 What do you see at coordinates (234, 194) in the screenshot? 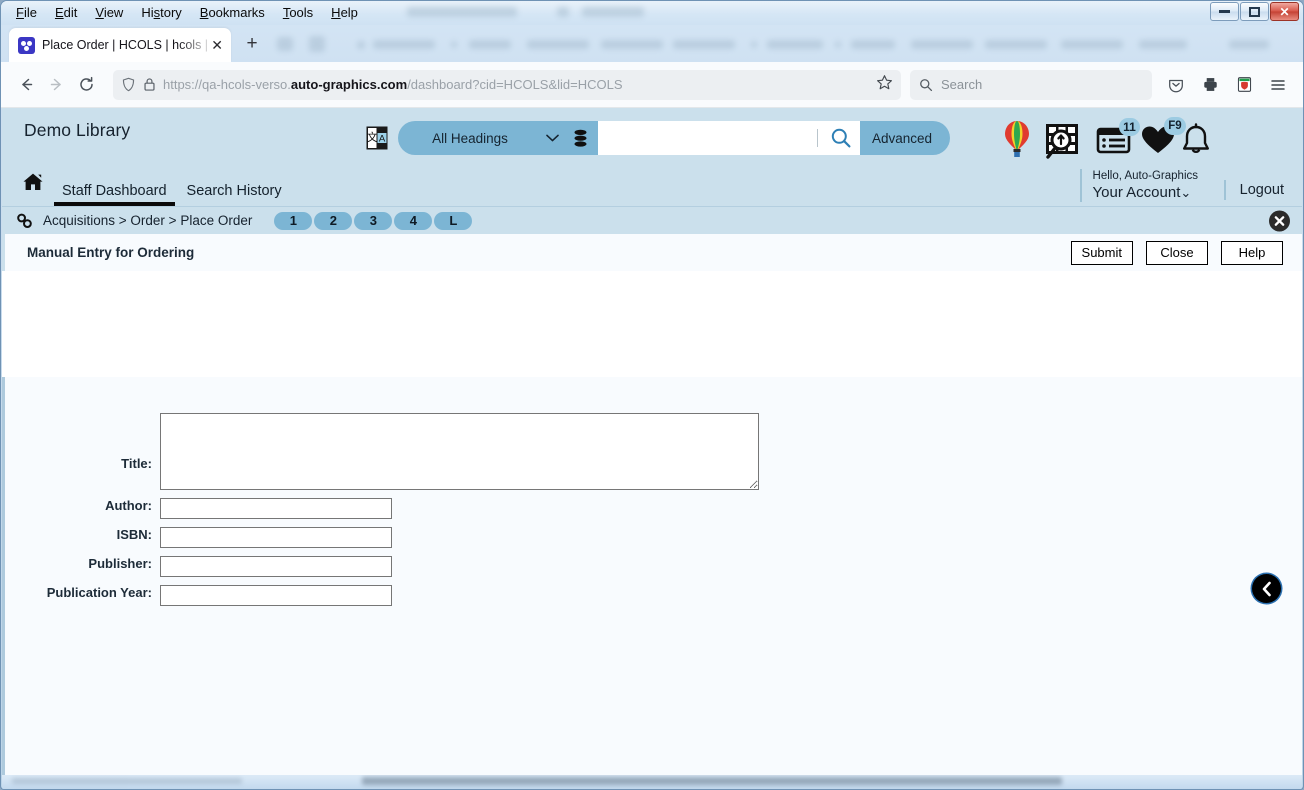
I see `nav-tab-search-history: Search History` at bounding box center [234, 194].